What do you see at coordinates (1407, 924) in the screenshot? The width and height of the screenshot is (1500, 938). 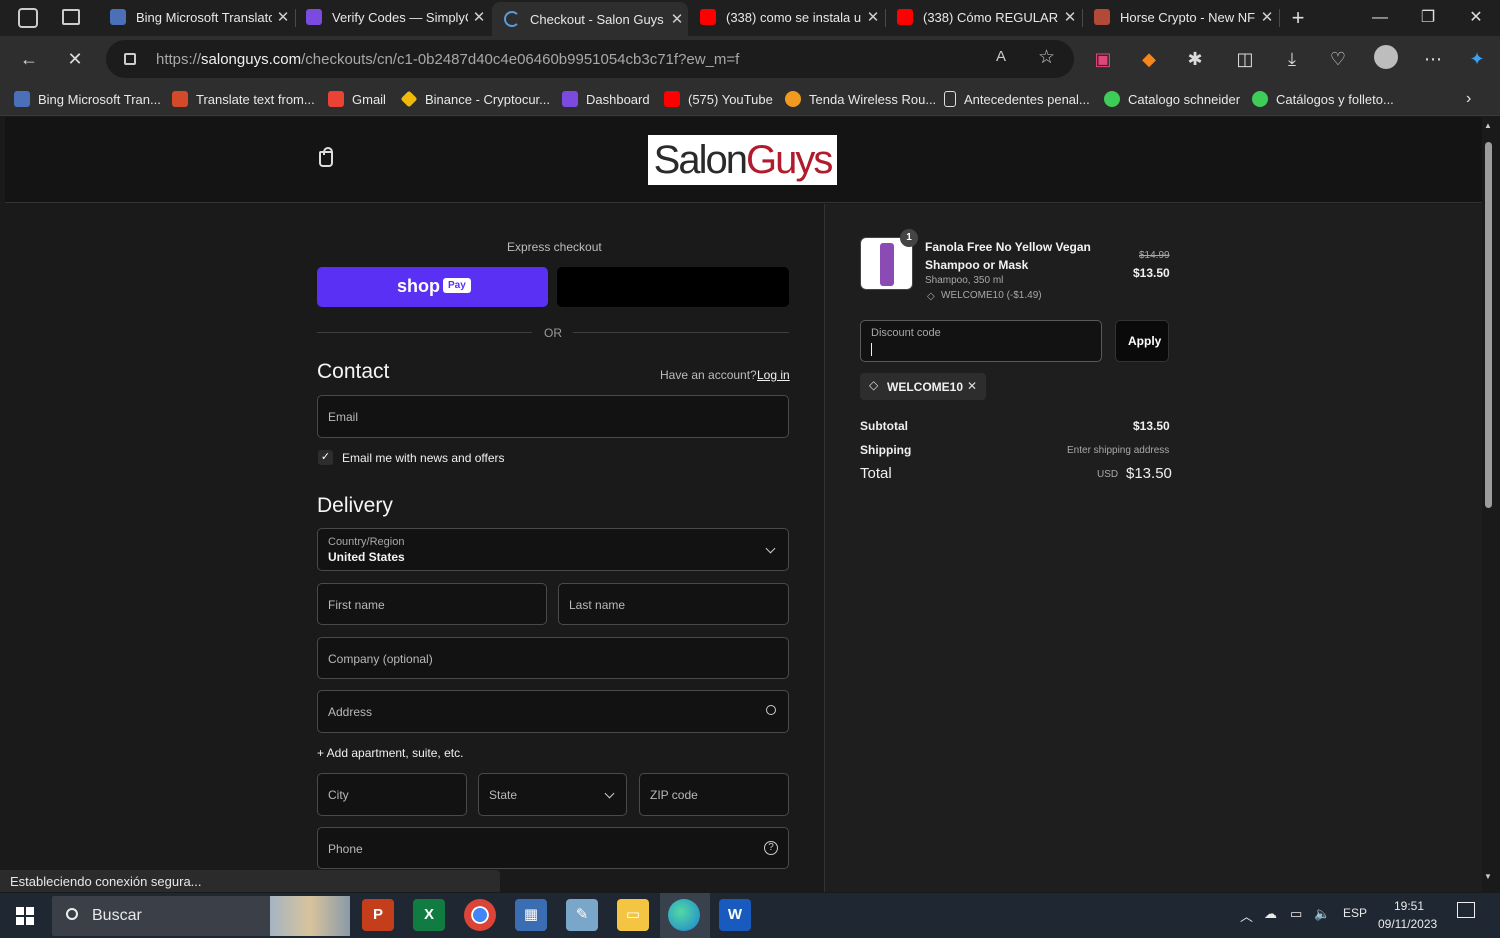 I see `clock-date: 09/11/2023` at bounding box center [1407, 924].